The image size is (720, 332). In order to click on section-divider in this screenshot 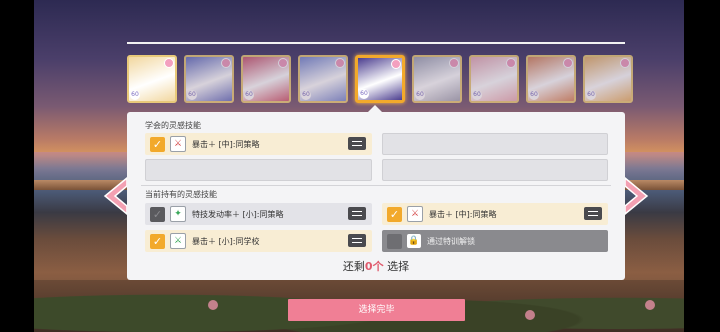, I will do `click(376, 185)`.